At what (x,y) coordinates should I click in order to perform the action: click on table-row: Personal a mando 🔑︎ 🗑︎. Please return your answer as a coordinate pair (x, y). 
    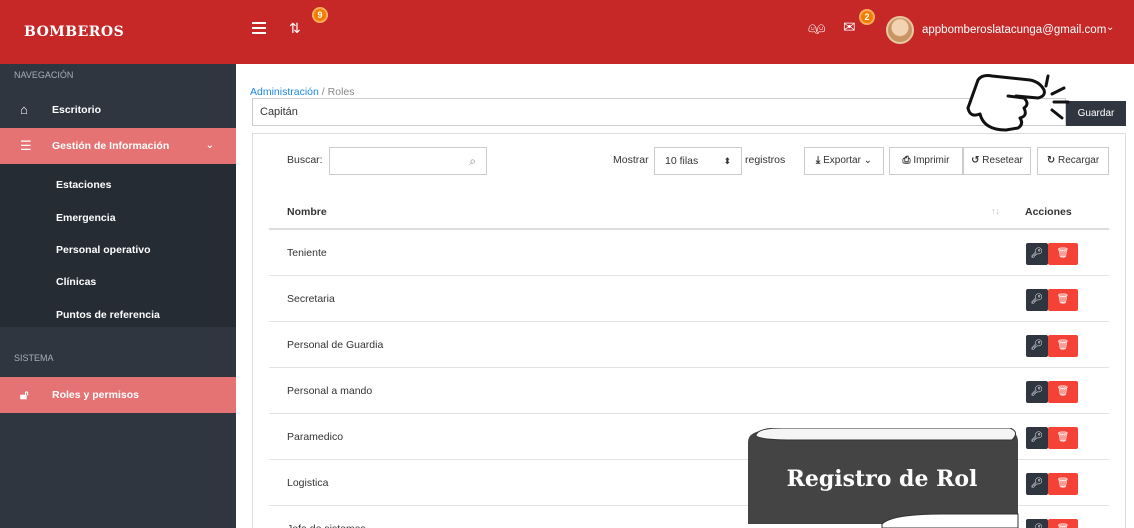
    Looking at the image, I should click on (689, 391).